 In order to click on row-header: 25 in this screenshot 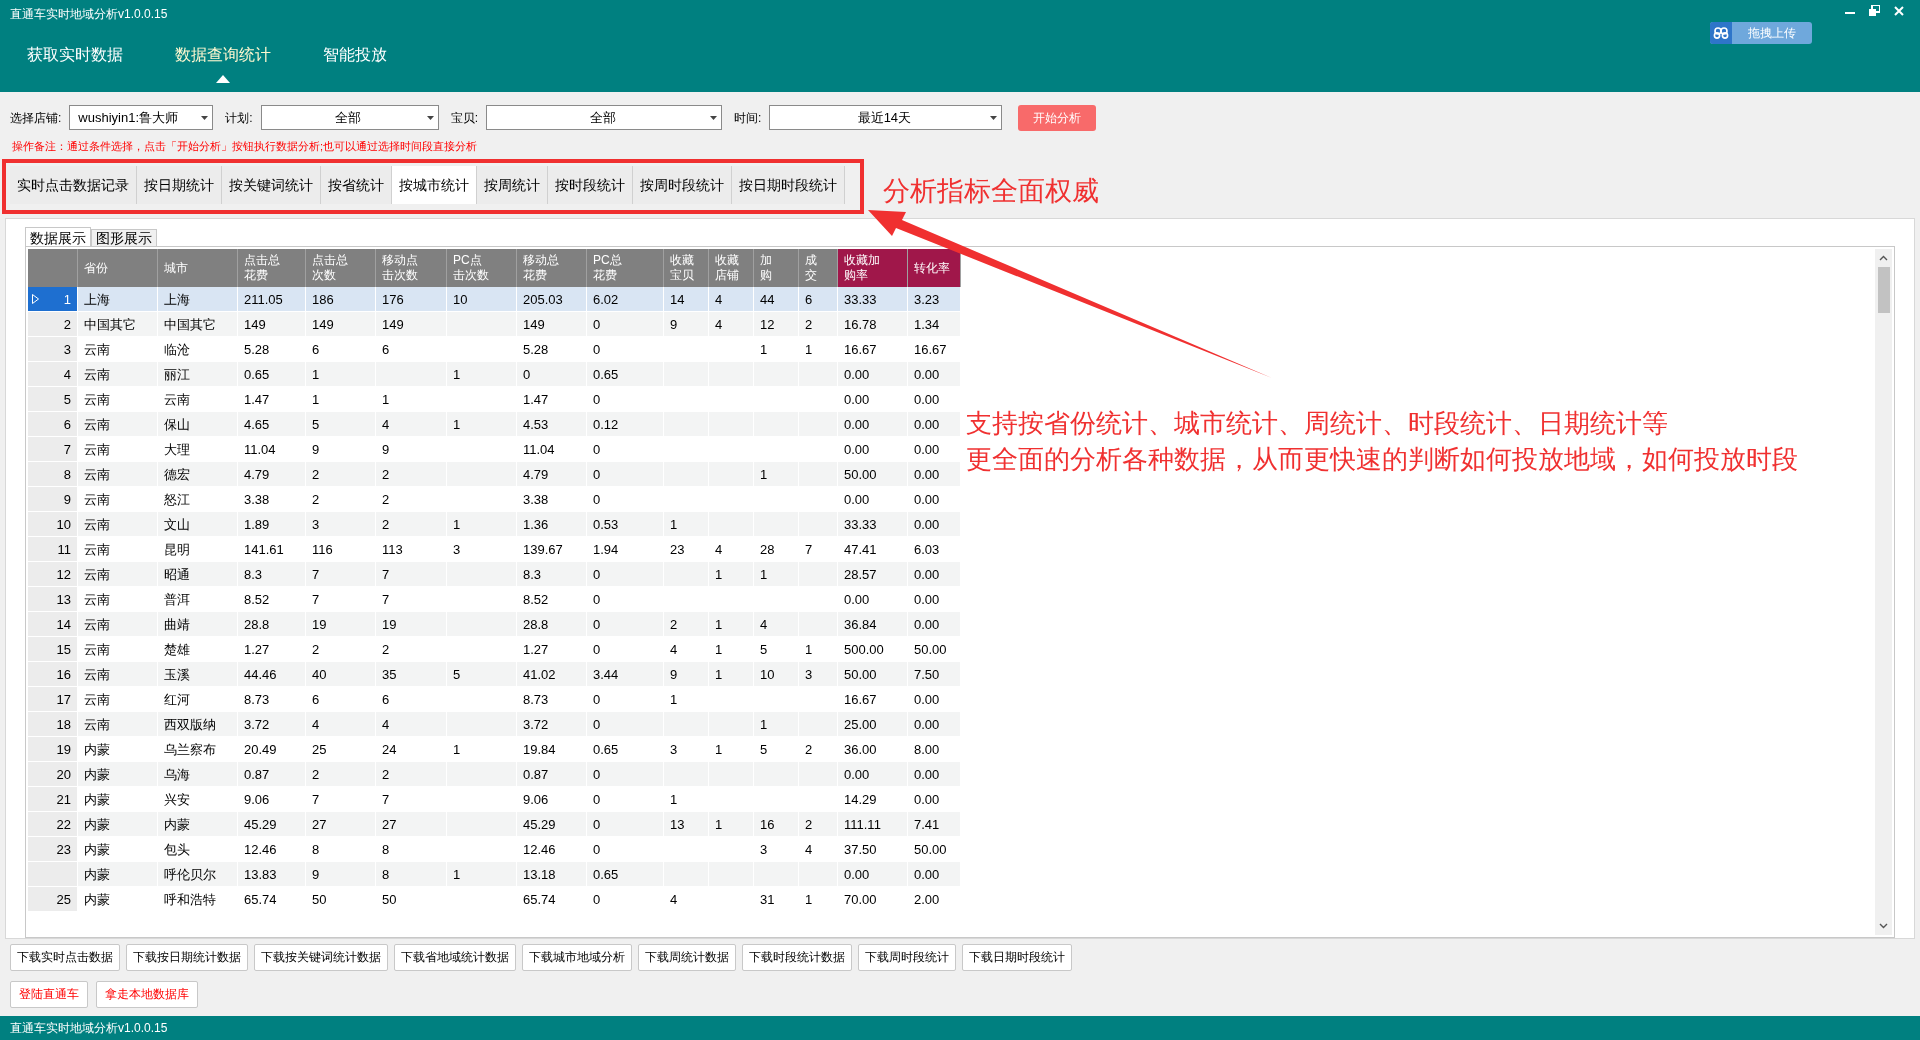, I will do `click(53, 899)`.